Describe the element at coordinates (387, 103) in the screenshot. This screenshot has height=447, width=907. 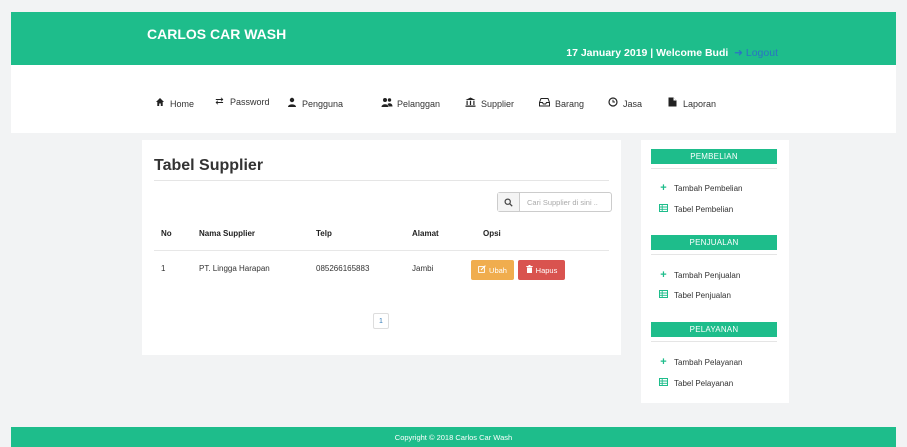
I see `users-icon` at that location.